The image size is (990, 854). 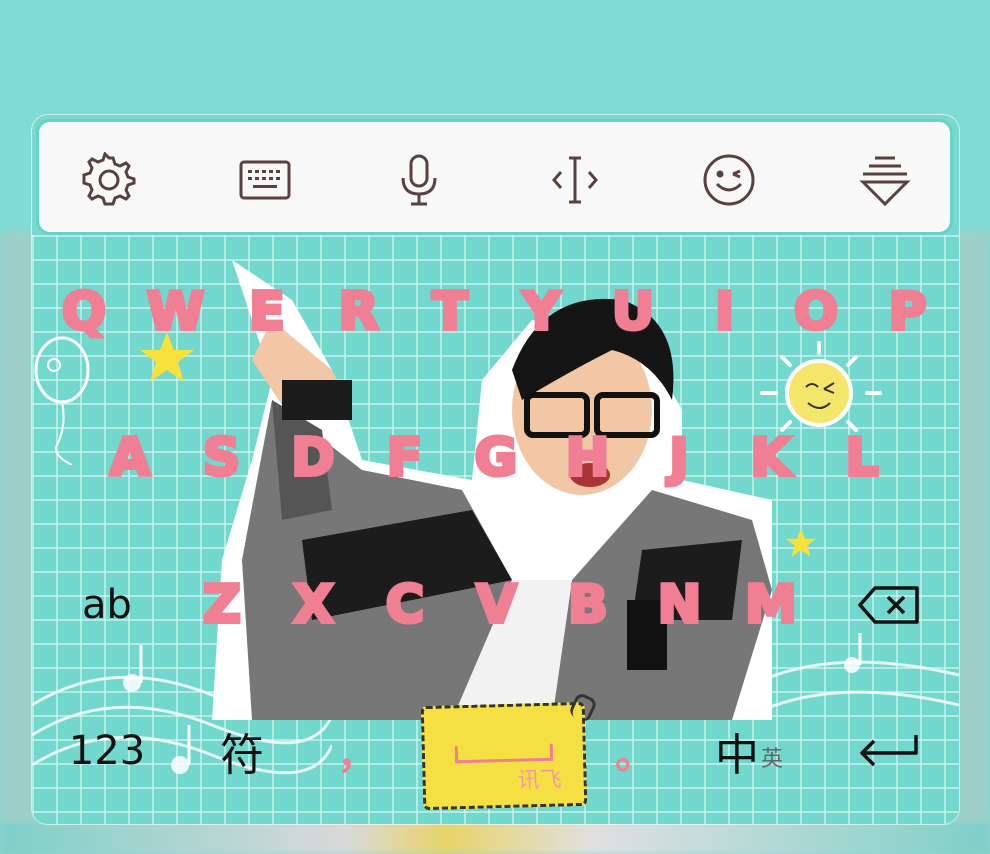 What do you see at coordinates (729, 180) in the screenshot?
I see `emoji-icon` at bounding box center [729, 180].